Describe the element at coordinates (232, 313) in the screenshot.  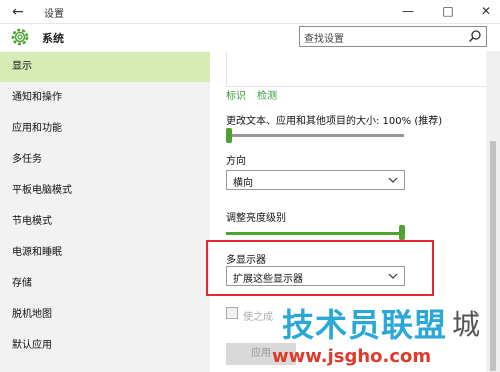
I see `make-main-display-checkbox` at that location.